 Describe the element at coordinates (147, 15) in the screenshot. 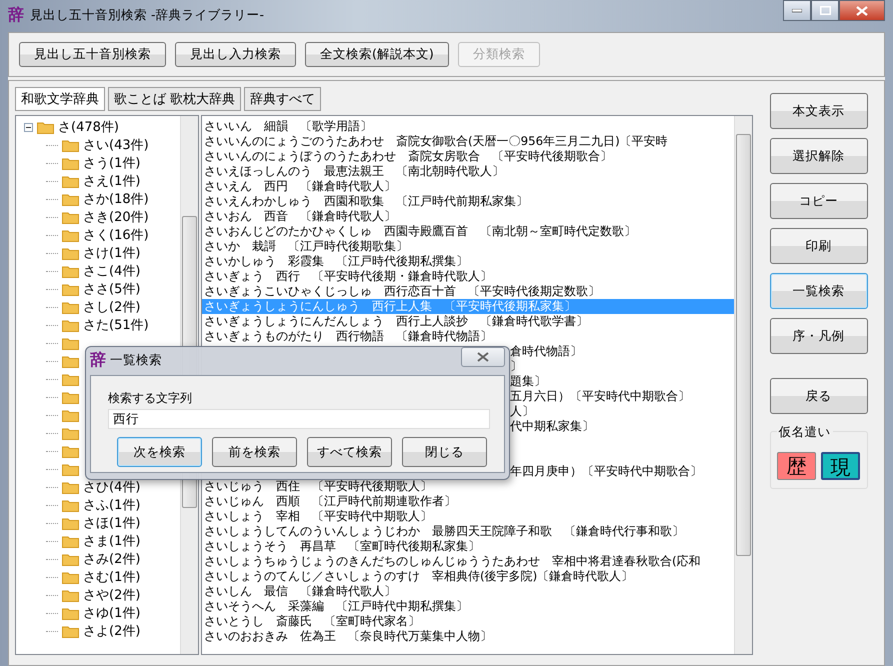

I see `window-title: 見出し五十音別検索 -辞典ライブラリー-` at that location.